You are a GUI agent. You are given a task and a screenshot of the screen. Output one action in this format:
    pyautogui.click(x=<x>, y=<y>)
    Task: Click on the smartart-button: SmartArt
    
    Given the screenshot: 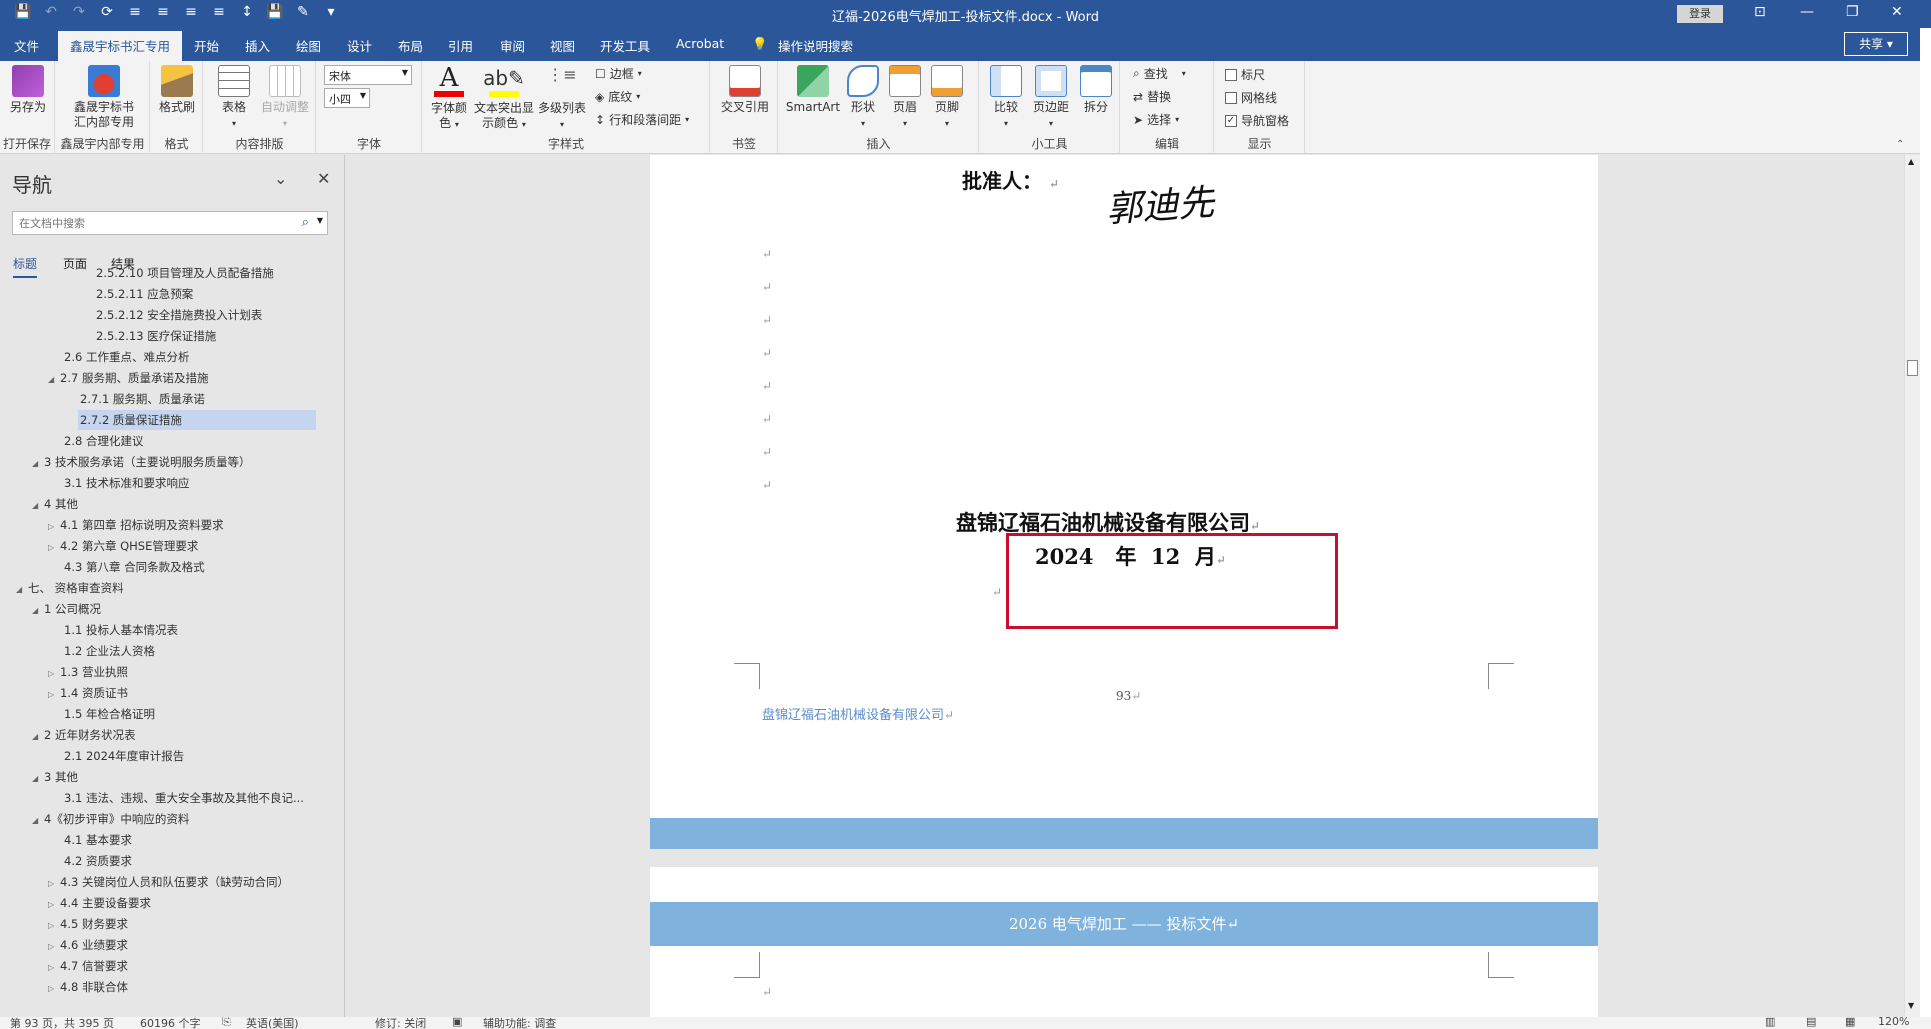 What is the action you would take?
    pyautogui.click(x=813, y=90)
    